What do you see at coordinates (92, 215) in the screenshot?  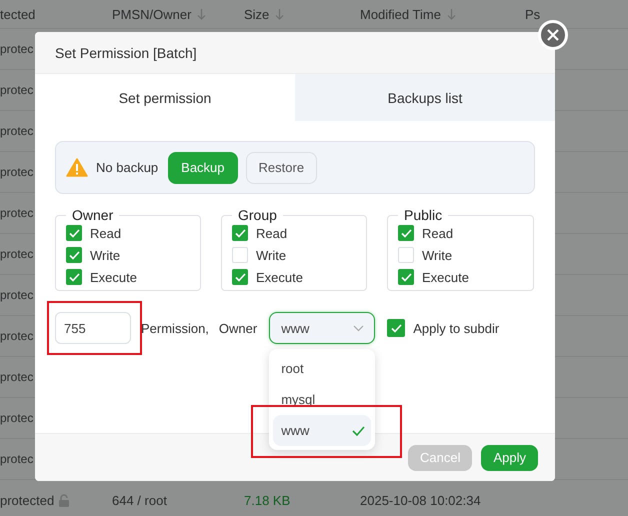 I see `group-title: Owner` at bounding box center [92, 215].